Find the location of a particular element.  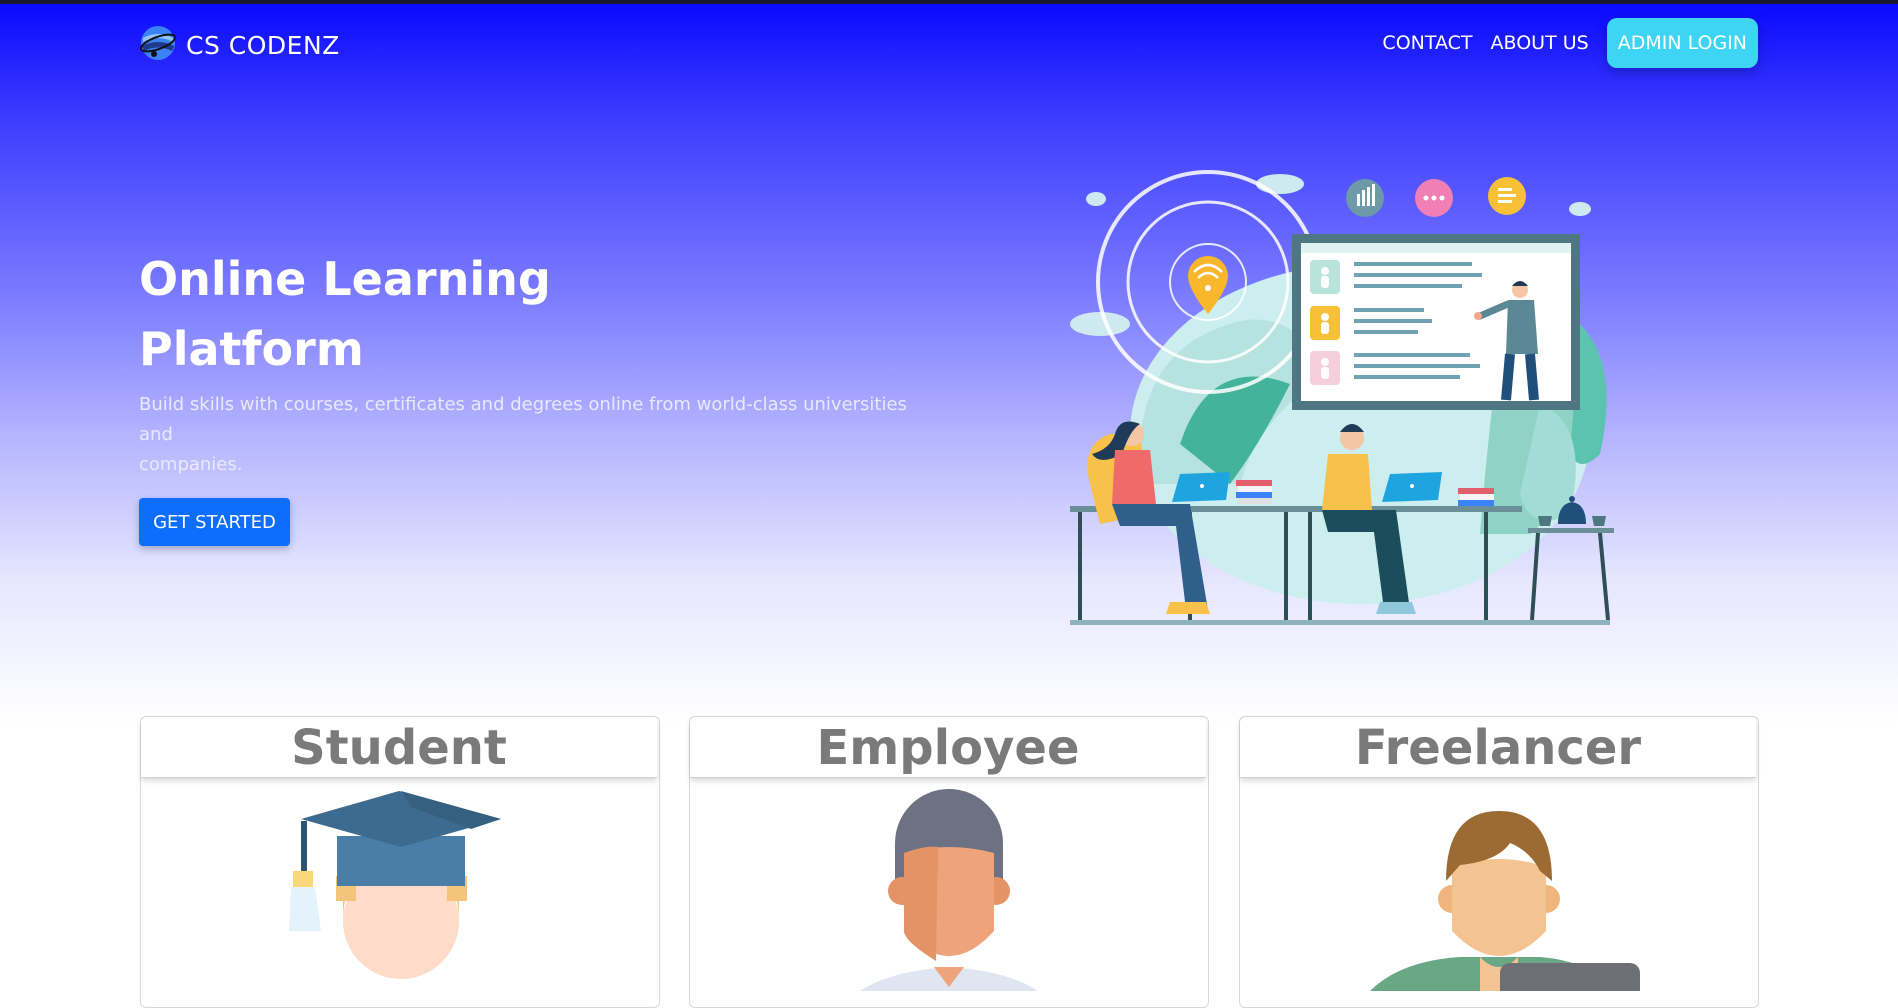

nav-link-contact: CONTACT is located at coordinates (1427, 43).